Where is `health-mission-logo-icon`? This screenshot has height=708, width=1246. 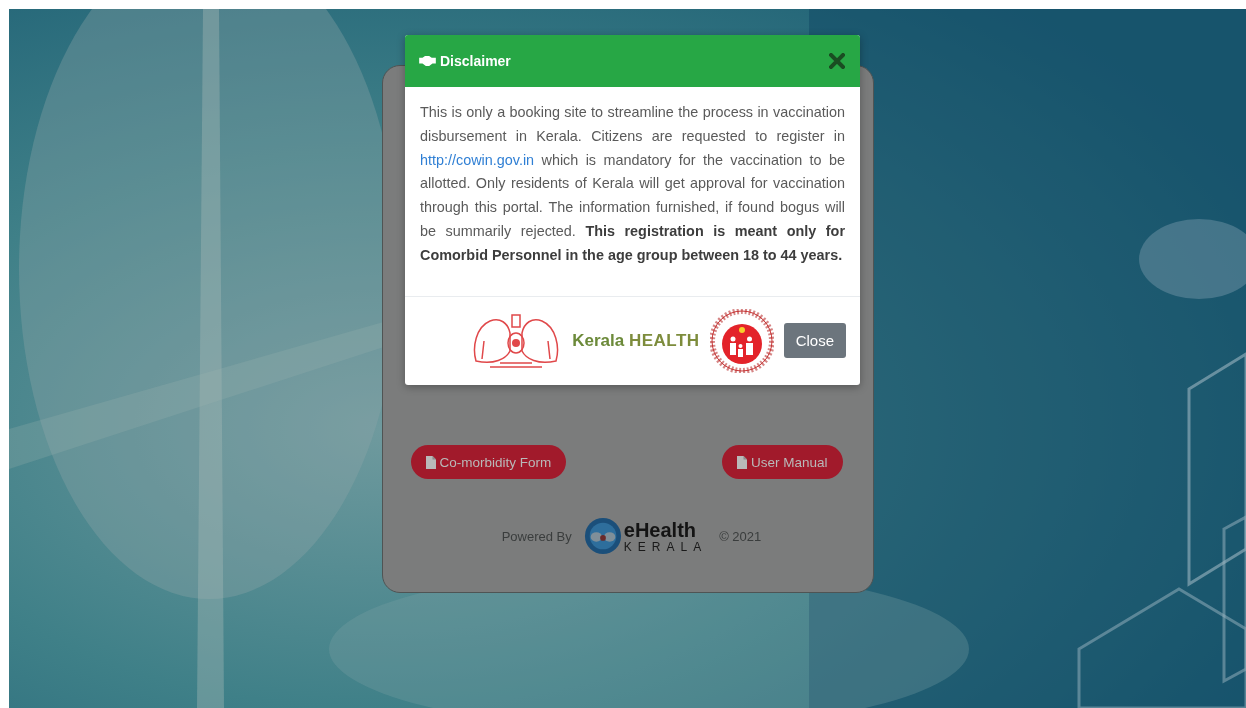
health-mission-logo-icon is located at coordinates (741, 340).